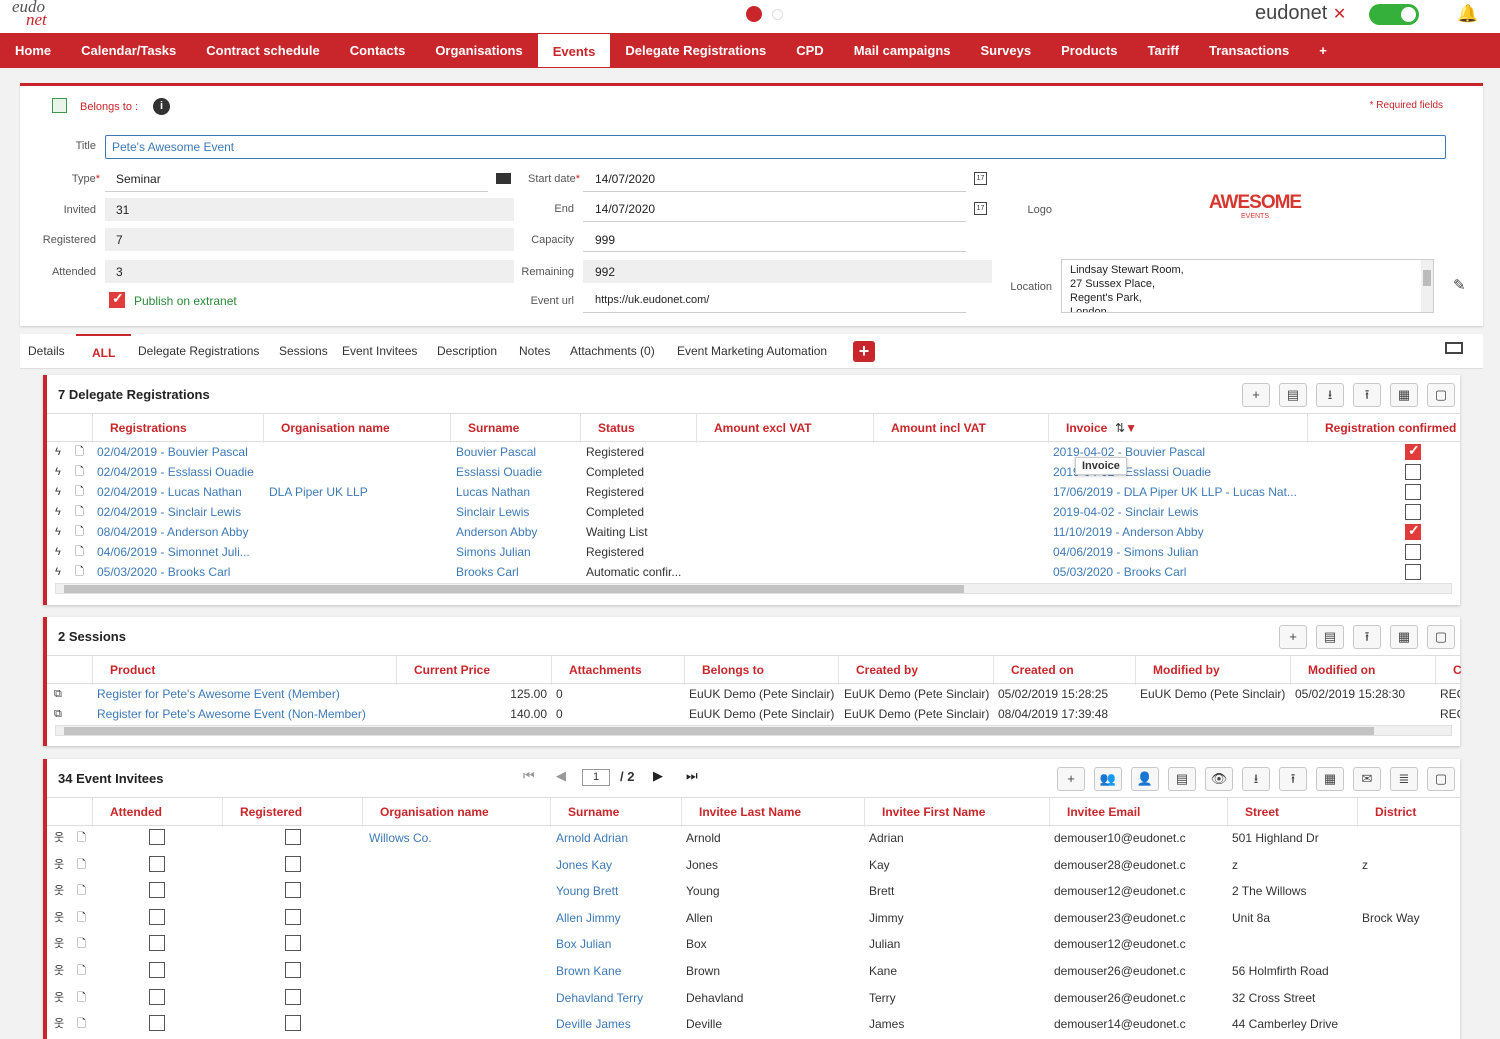 The height and width of the screenshot is (1039, 1500). I want to click on nav-item-surveys: Surveys, so click(1006, 50).